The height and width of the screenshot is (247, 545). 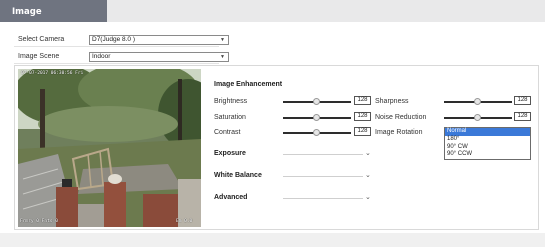 What do you see at coordinates (39, 221) in the screenshot?
I see `osd-bottom-left: Frmry 0 Fnts 0` at bounding box center [39, 221].